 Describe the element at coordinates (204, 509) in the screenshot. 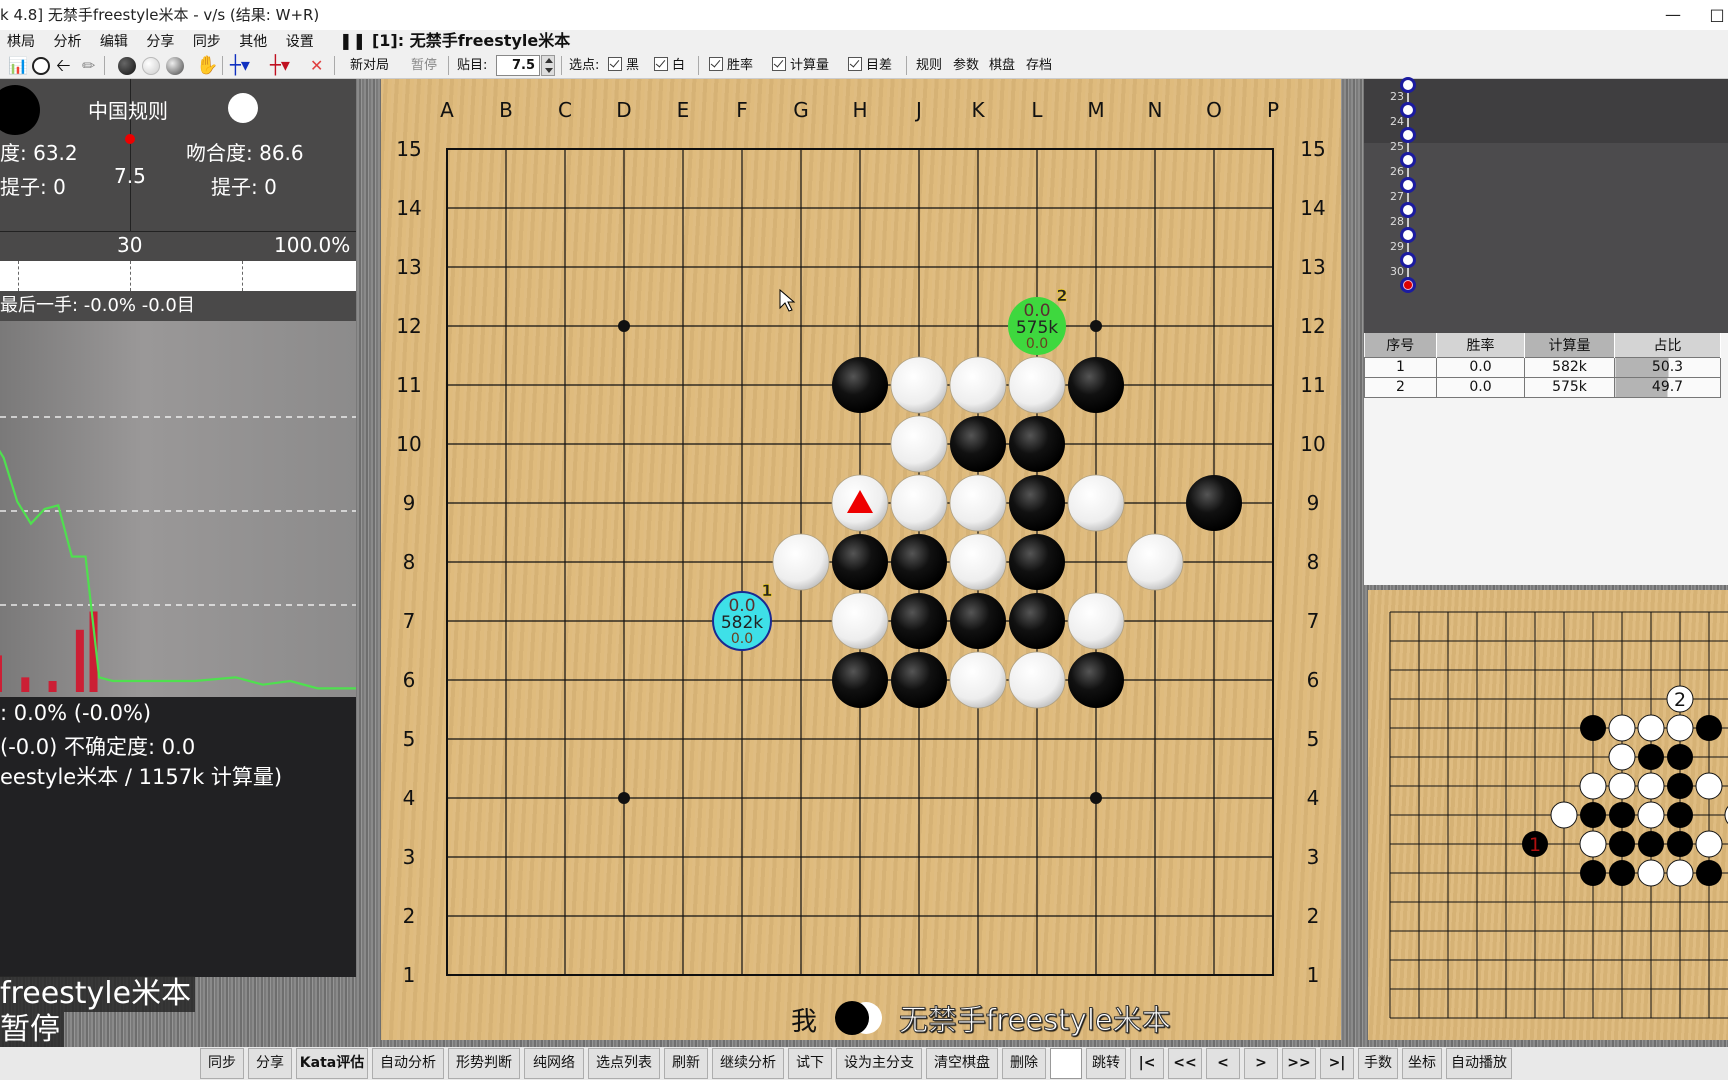

I see `winrate-graph: 300.0` at that location.